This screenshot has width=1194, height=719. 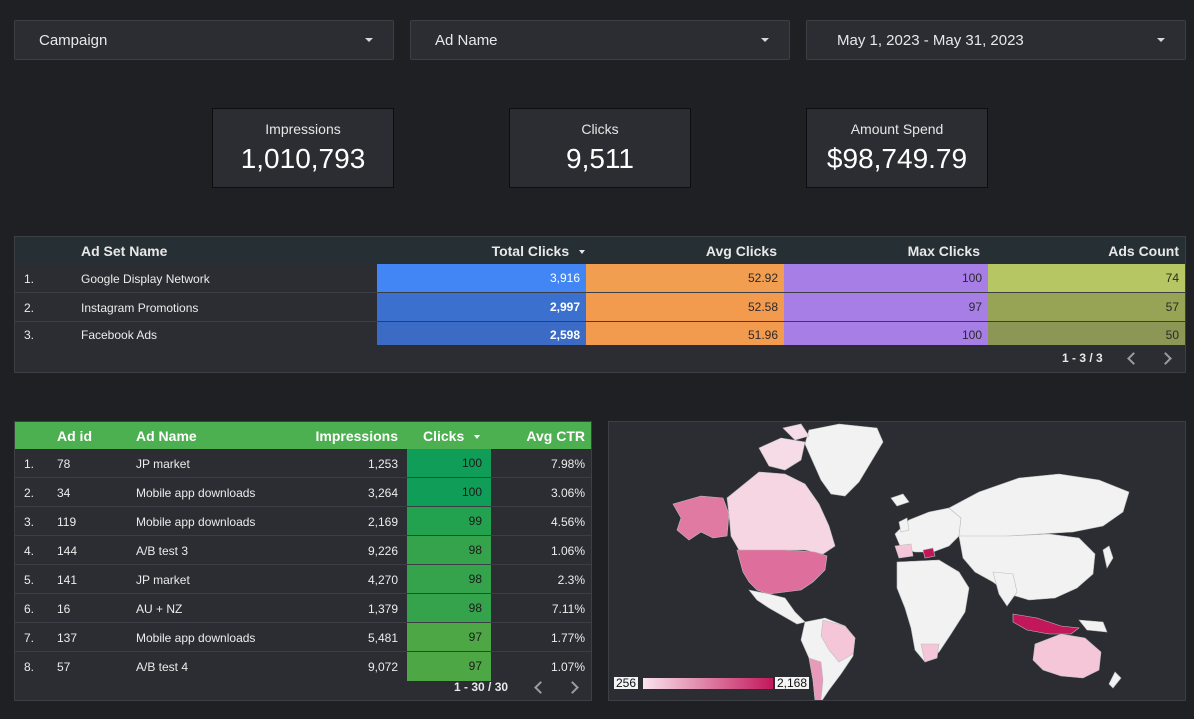 What do you see at coordinates (357, 436) in the screenshot?
I see `header-impressions: Impressions` at bounding box center [357, 436].